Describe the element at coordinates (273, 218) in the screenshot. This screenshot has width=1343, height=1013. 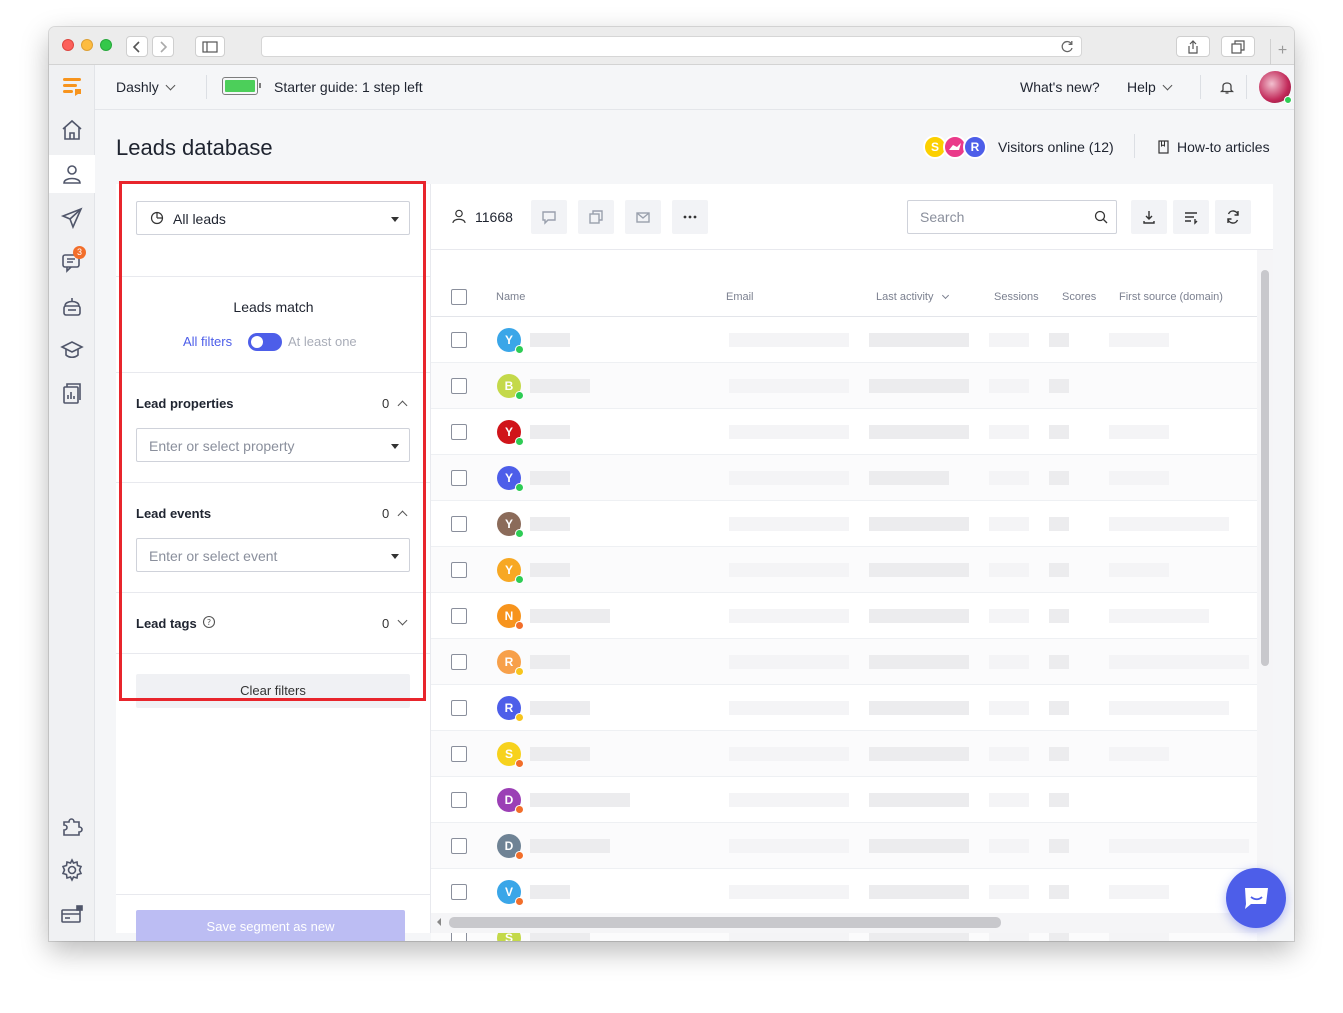
I see `segment-select: All leads` at that location.